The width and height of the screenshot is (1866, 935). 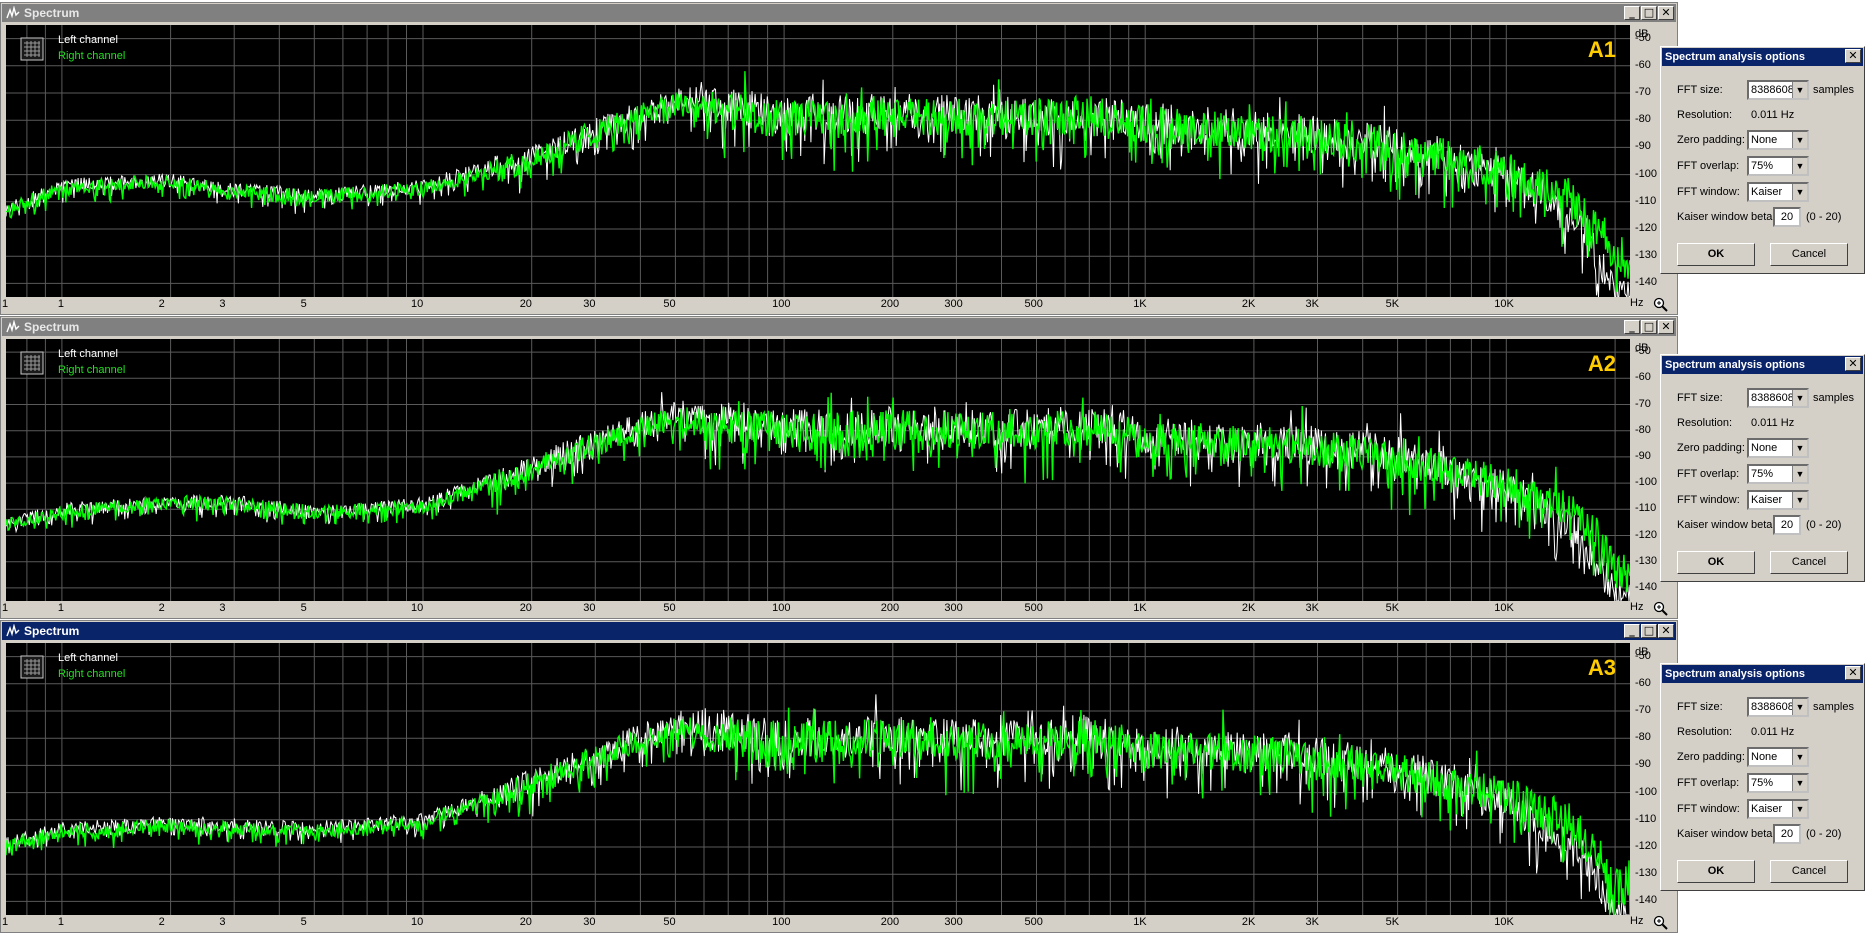 I want to click on x-tick-label: 50, so click(x=669, y=304).